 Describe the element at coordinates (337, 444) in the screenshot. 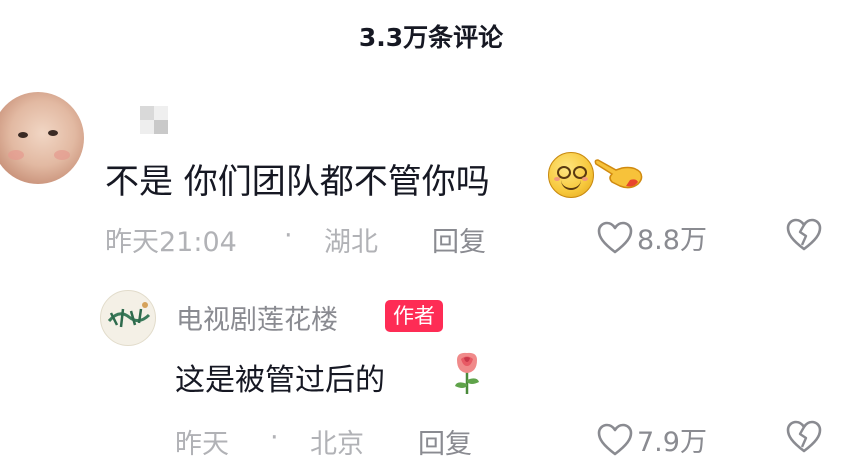

I see `reply-location: 北京` at that location.